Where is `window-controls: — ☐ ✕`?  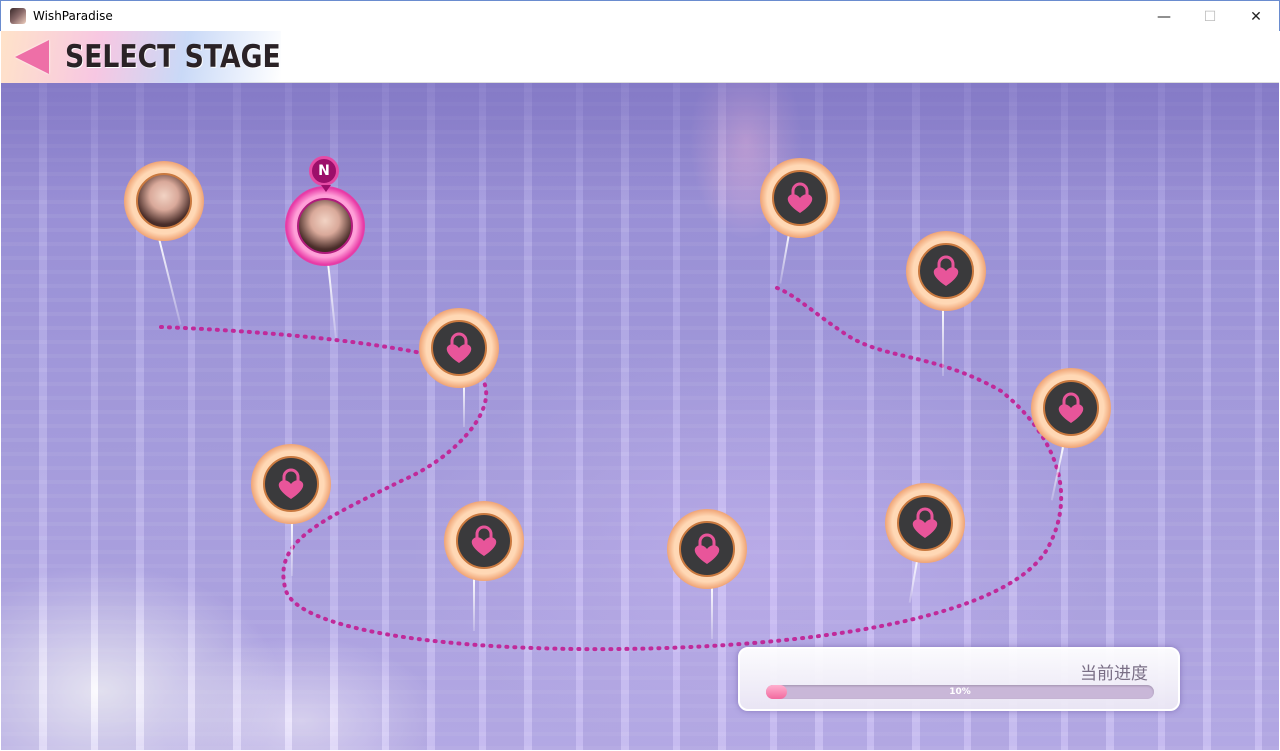
window-controls: — ☐ ✕ is located at coordinates (1210, 16).